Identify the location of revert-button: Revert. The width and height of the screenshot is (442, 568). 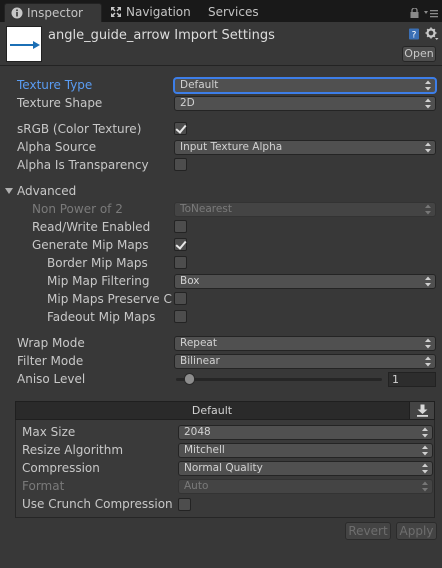
(368, 531).